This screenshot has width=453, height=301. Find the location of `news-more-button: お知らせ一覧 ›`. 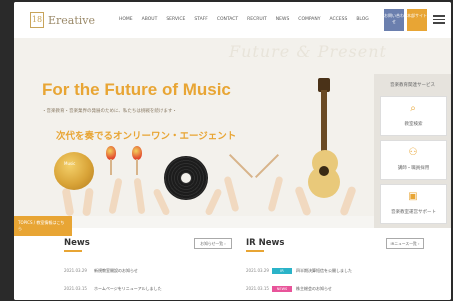

news-more-button: お知らせ一覧 › is located at coordinates (213, 243).